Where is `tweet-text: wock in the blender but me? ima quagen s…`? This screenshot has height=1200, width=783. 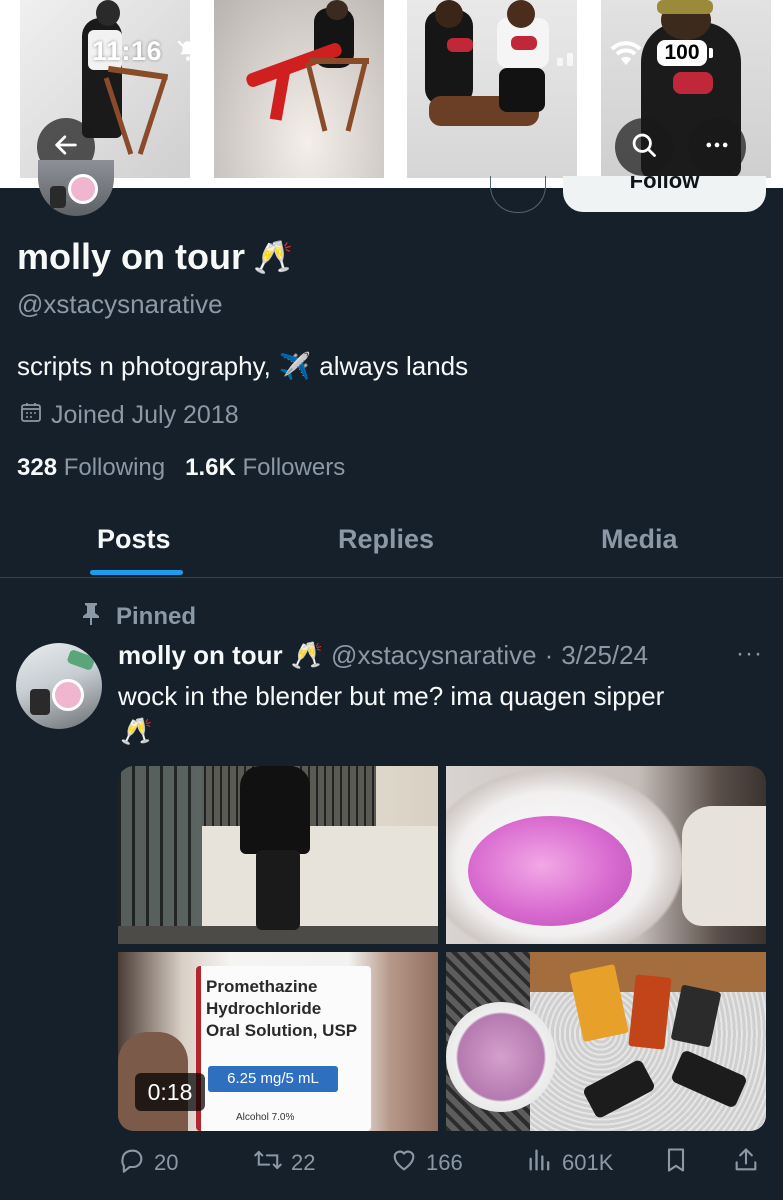 tweet-text: wock in the blender but me? ima quagen s… is located at coordinates (391, 696).